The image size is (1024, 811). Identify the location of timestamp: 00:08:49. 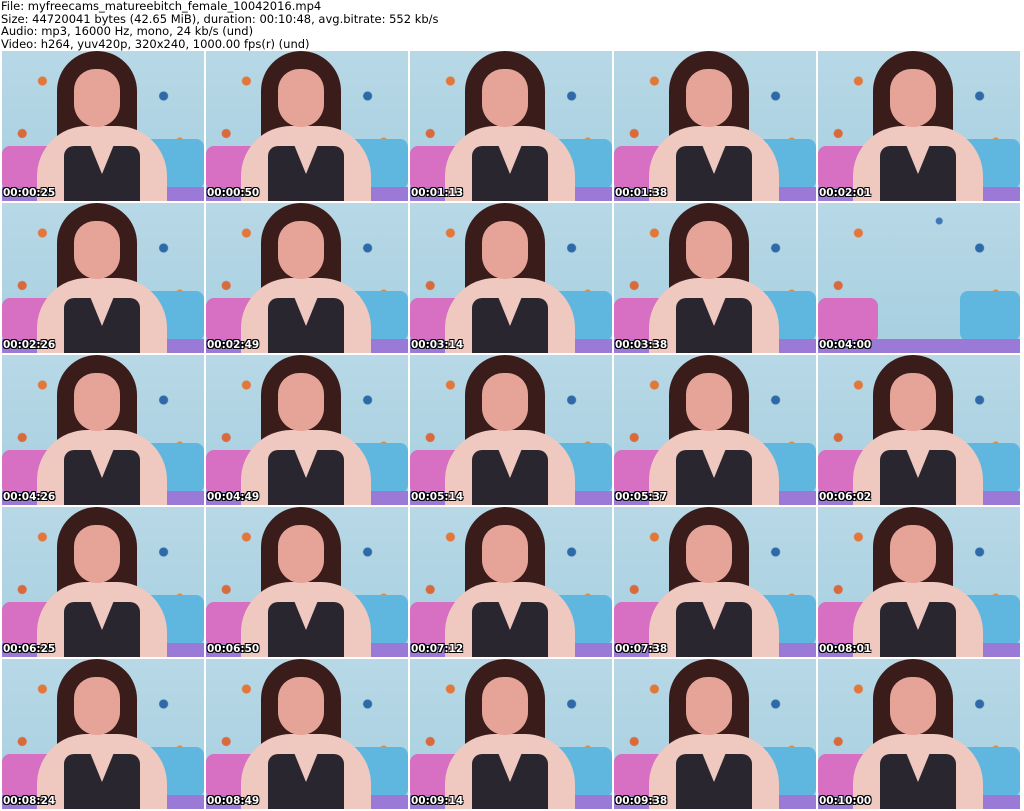
(233, 801).